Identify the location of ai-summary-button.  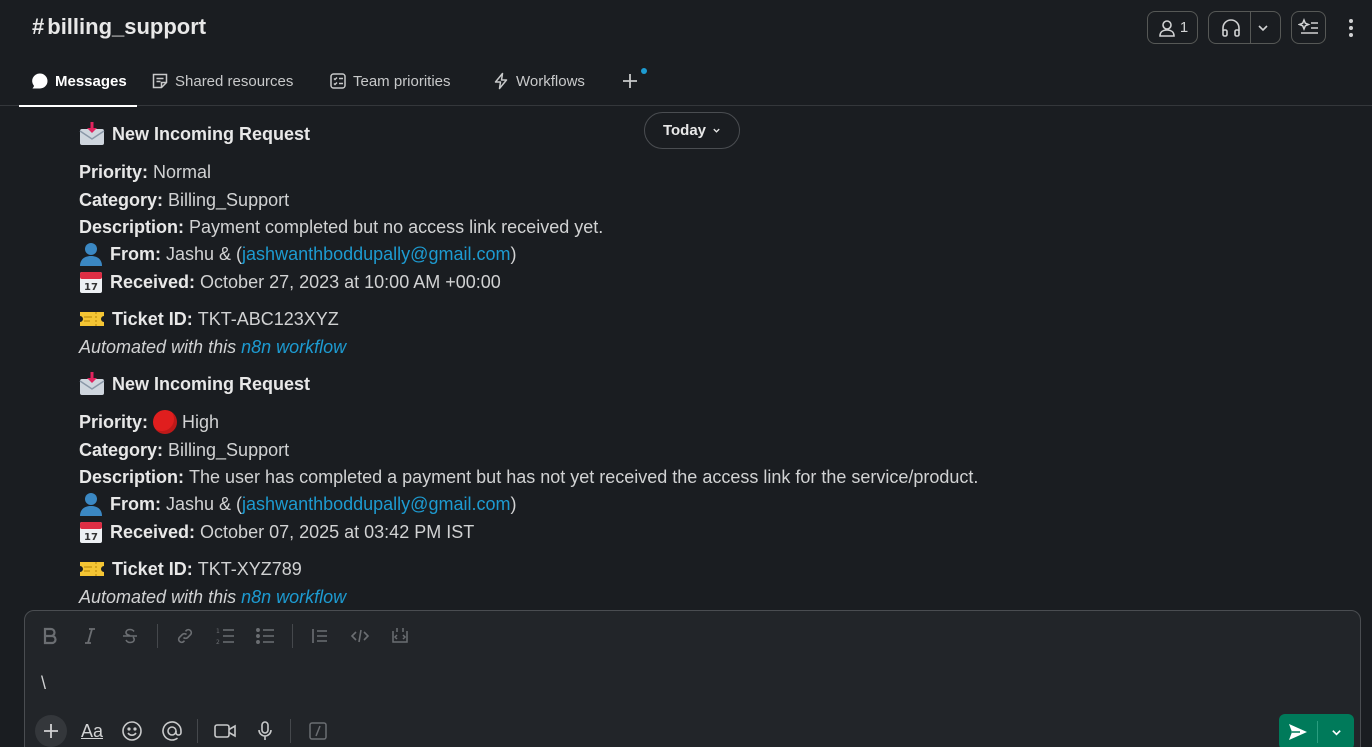
(1308, 27).